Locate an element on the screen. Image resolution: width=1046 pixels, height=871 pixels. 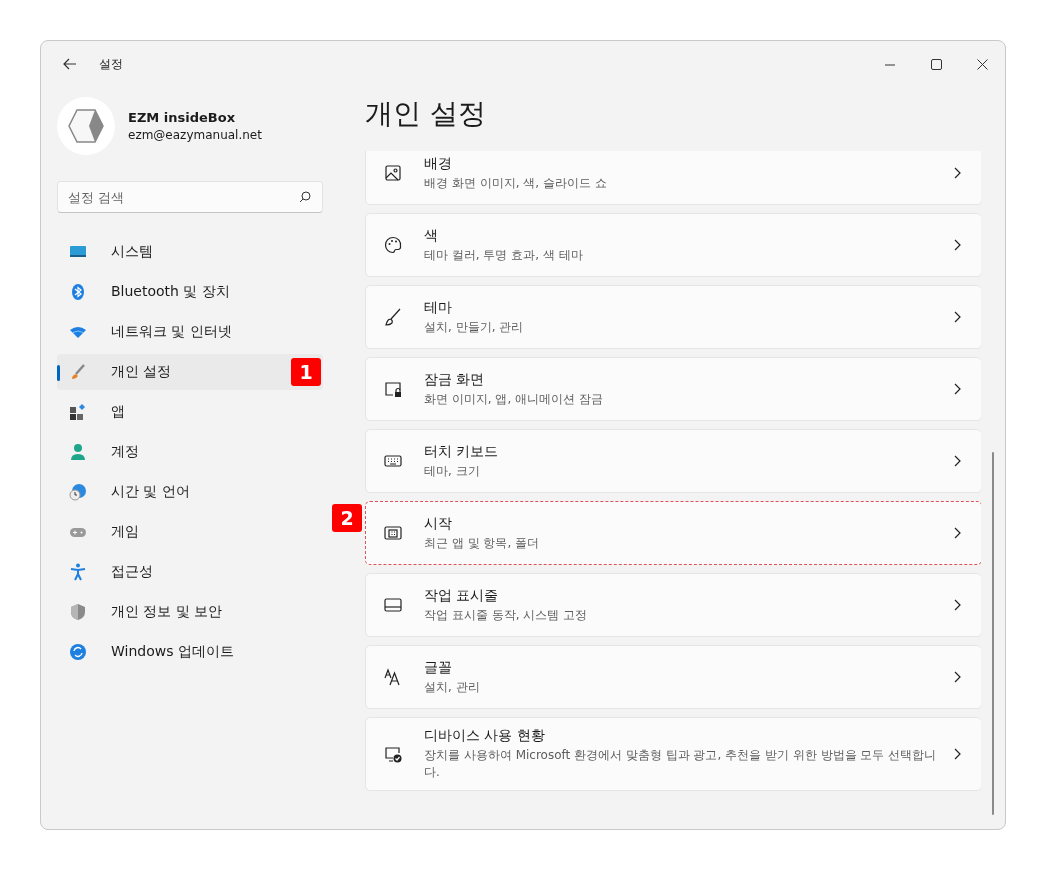
bluetooth-icon is located at coordinates (78, 292).